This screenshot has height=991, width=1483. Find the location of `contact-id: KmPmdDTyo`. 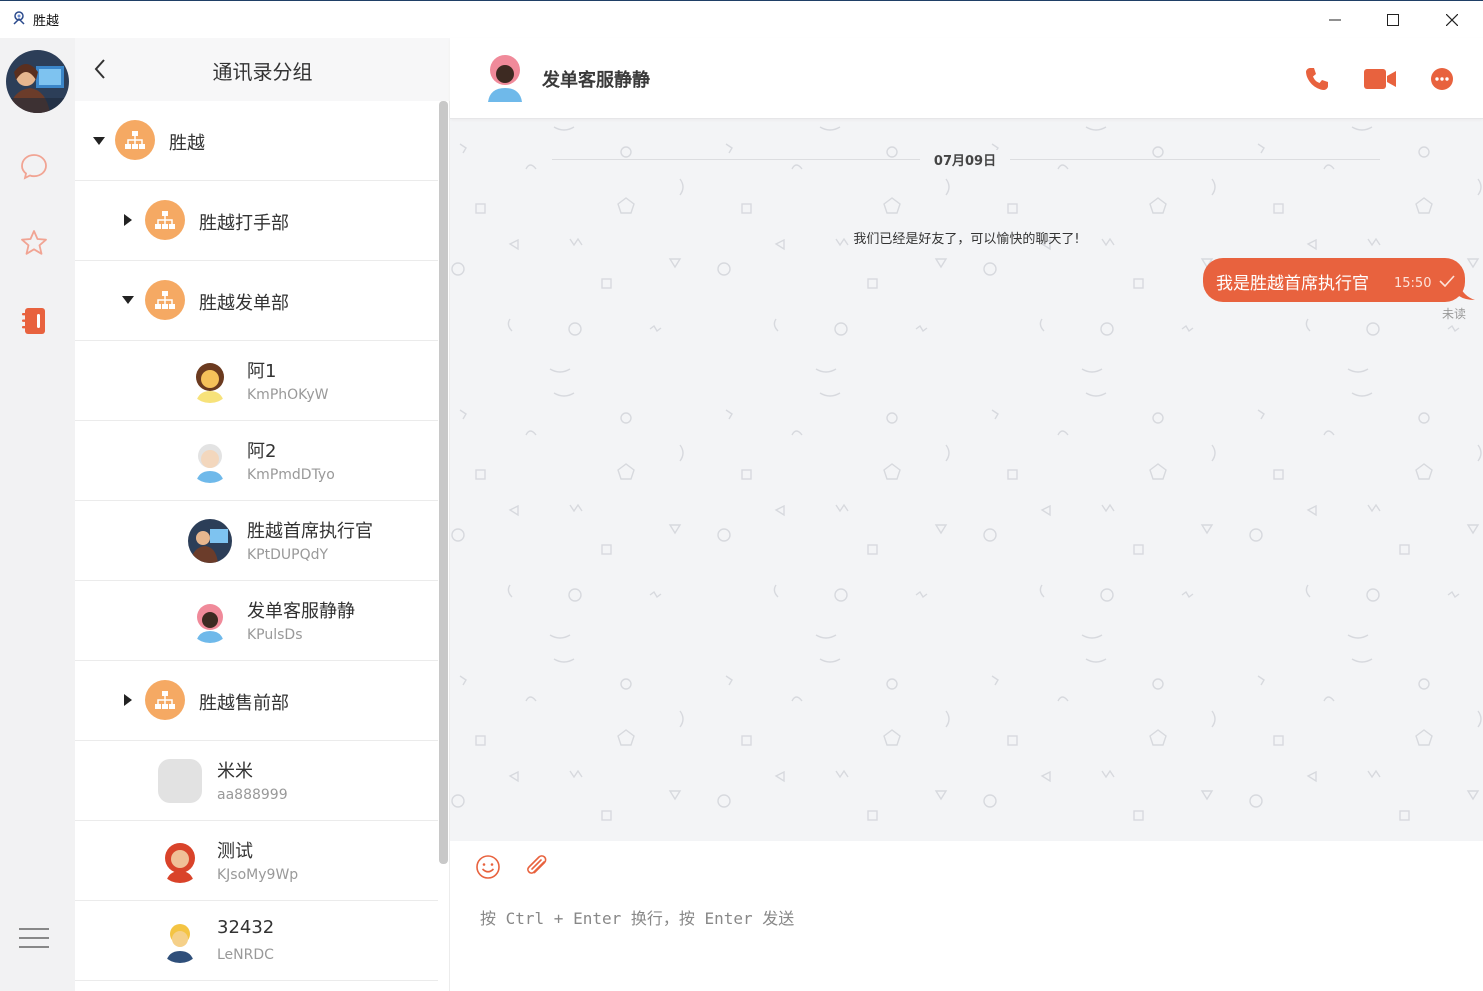

contact-id: KmPmdDTyo is located at coordinates (291, 475).